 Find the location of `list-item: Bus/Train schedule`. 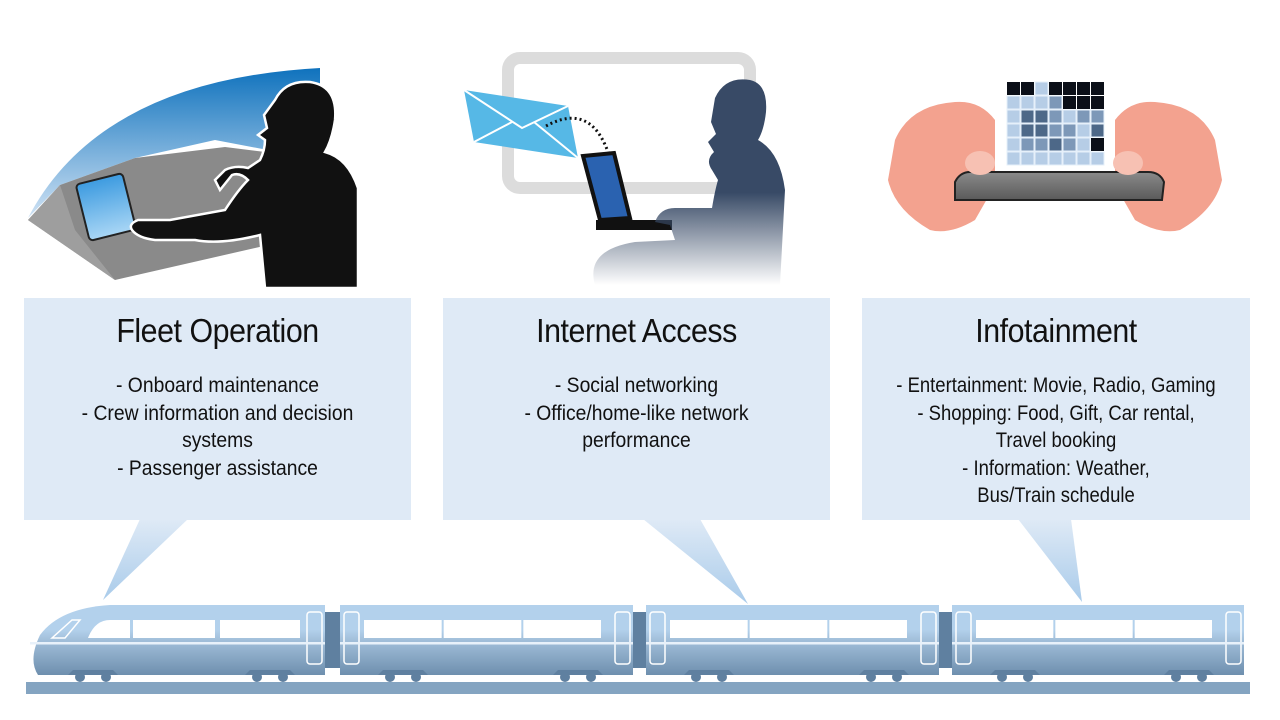

list-item: Bus/Train schedule is located at coordinates (1056, 495).